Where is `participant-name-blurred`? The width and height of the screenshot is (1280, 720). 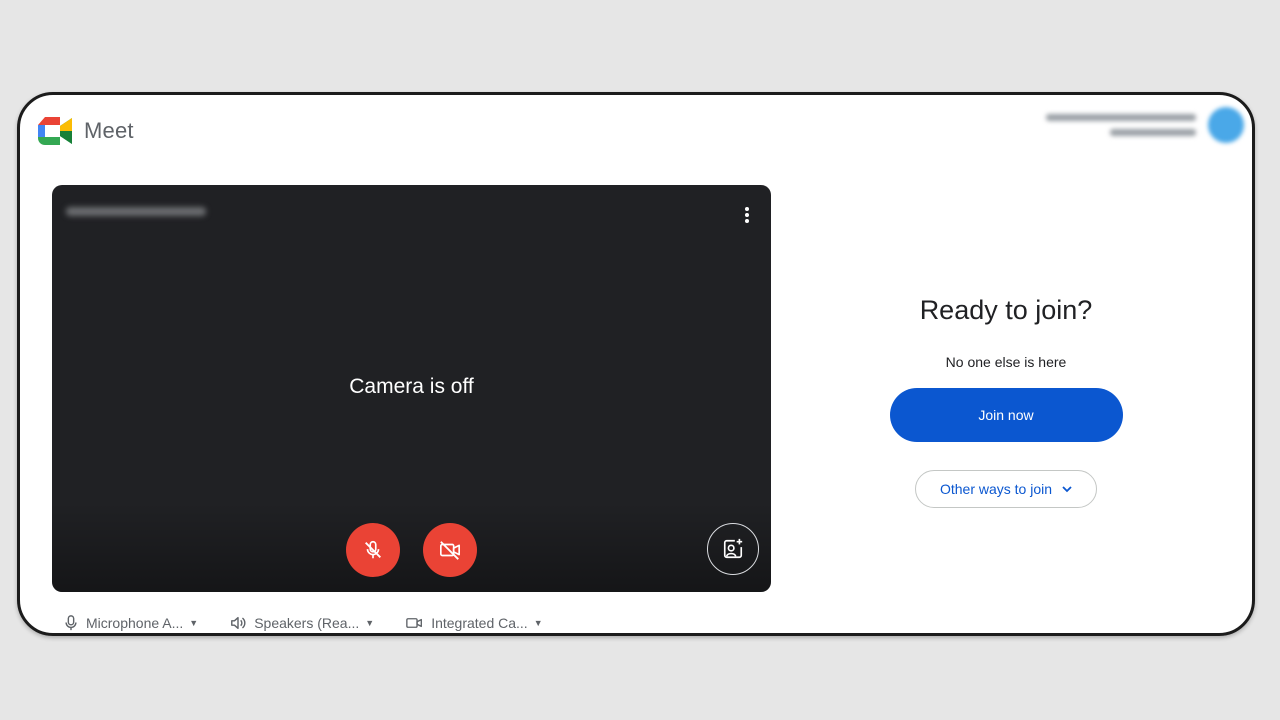 participant-name-blurred is located at coordinates (136, 211).